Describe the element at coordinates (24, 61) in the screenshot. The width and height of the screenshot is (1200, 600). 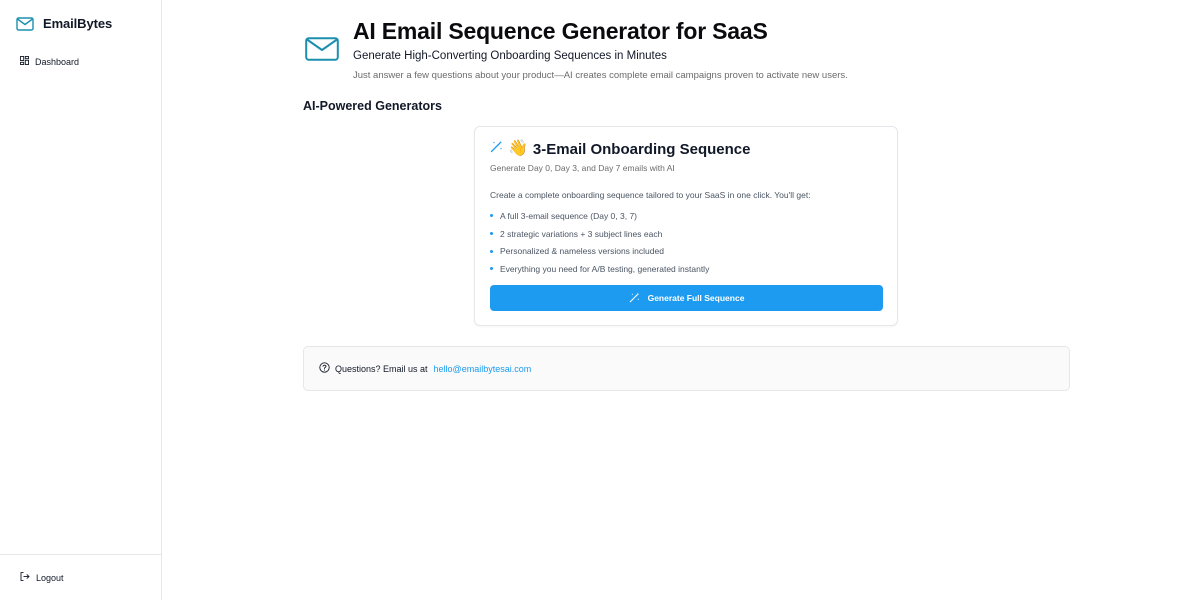
I see `dashboard-grid-icon` at that location.